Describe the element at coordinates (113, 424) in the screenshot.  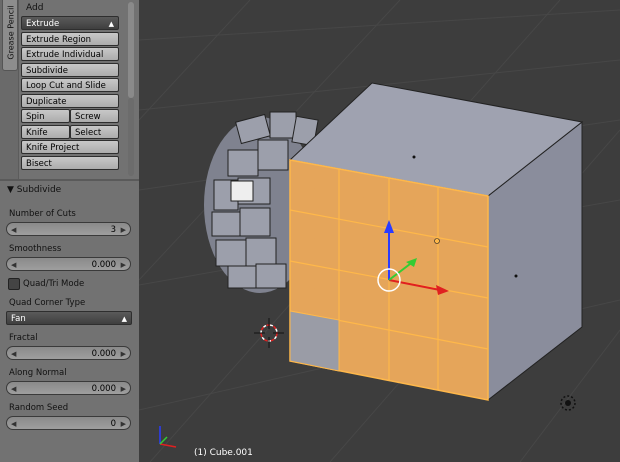
I see `random-seed-value: 0` at that location.